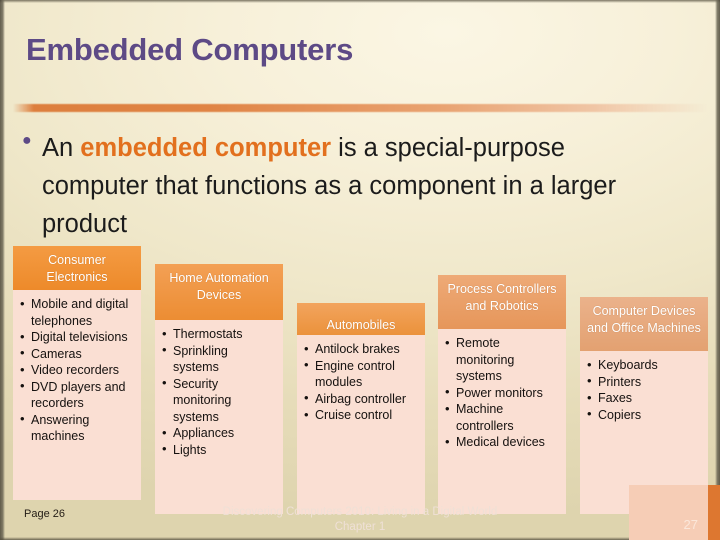 This screenshot has height=540, width=720. I want to click on list-item: Thermostats, so click(219, 334).